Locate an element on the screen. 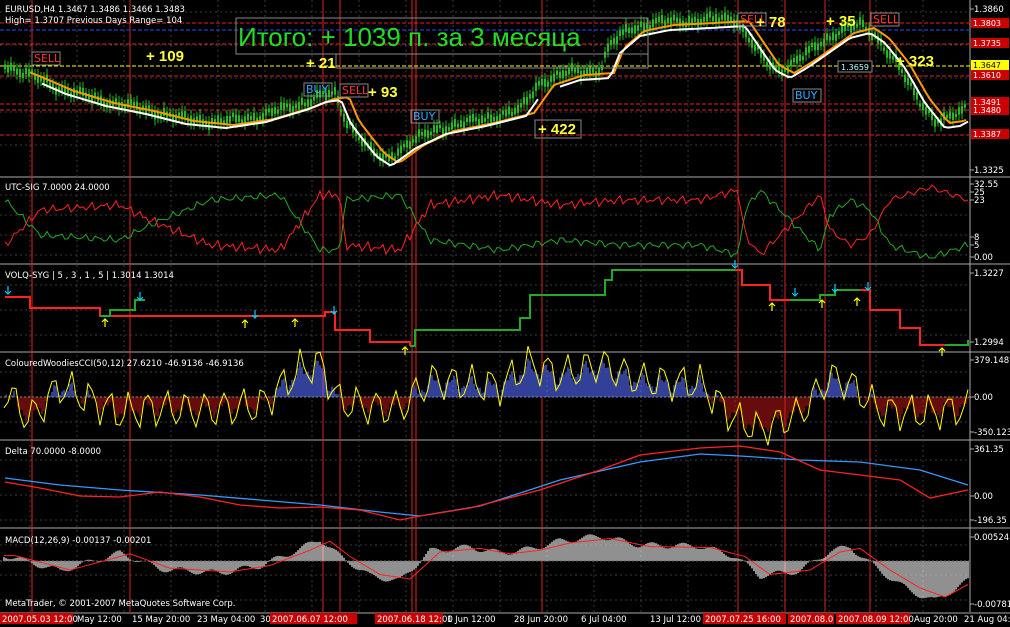 This screenshot has width=1010, height=627. symbol-info: EURUSD,H4 1.3467 1.3486 1.3466 1.3483 is located at coordinates (95, 10).